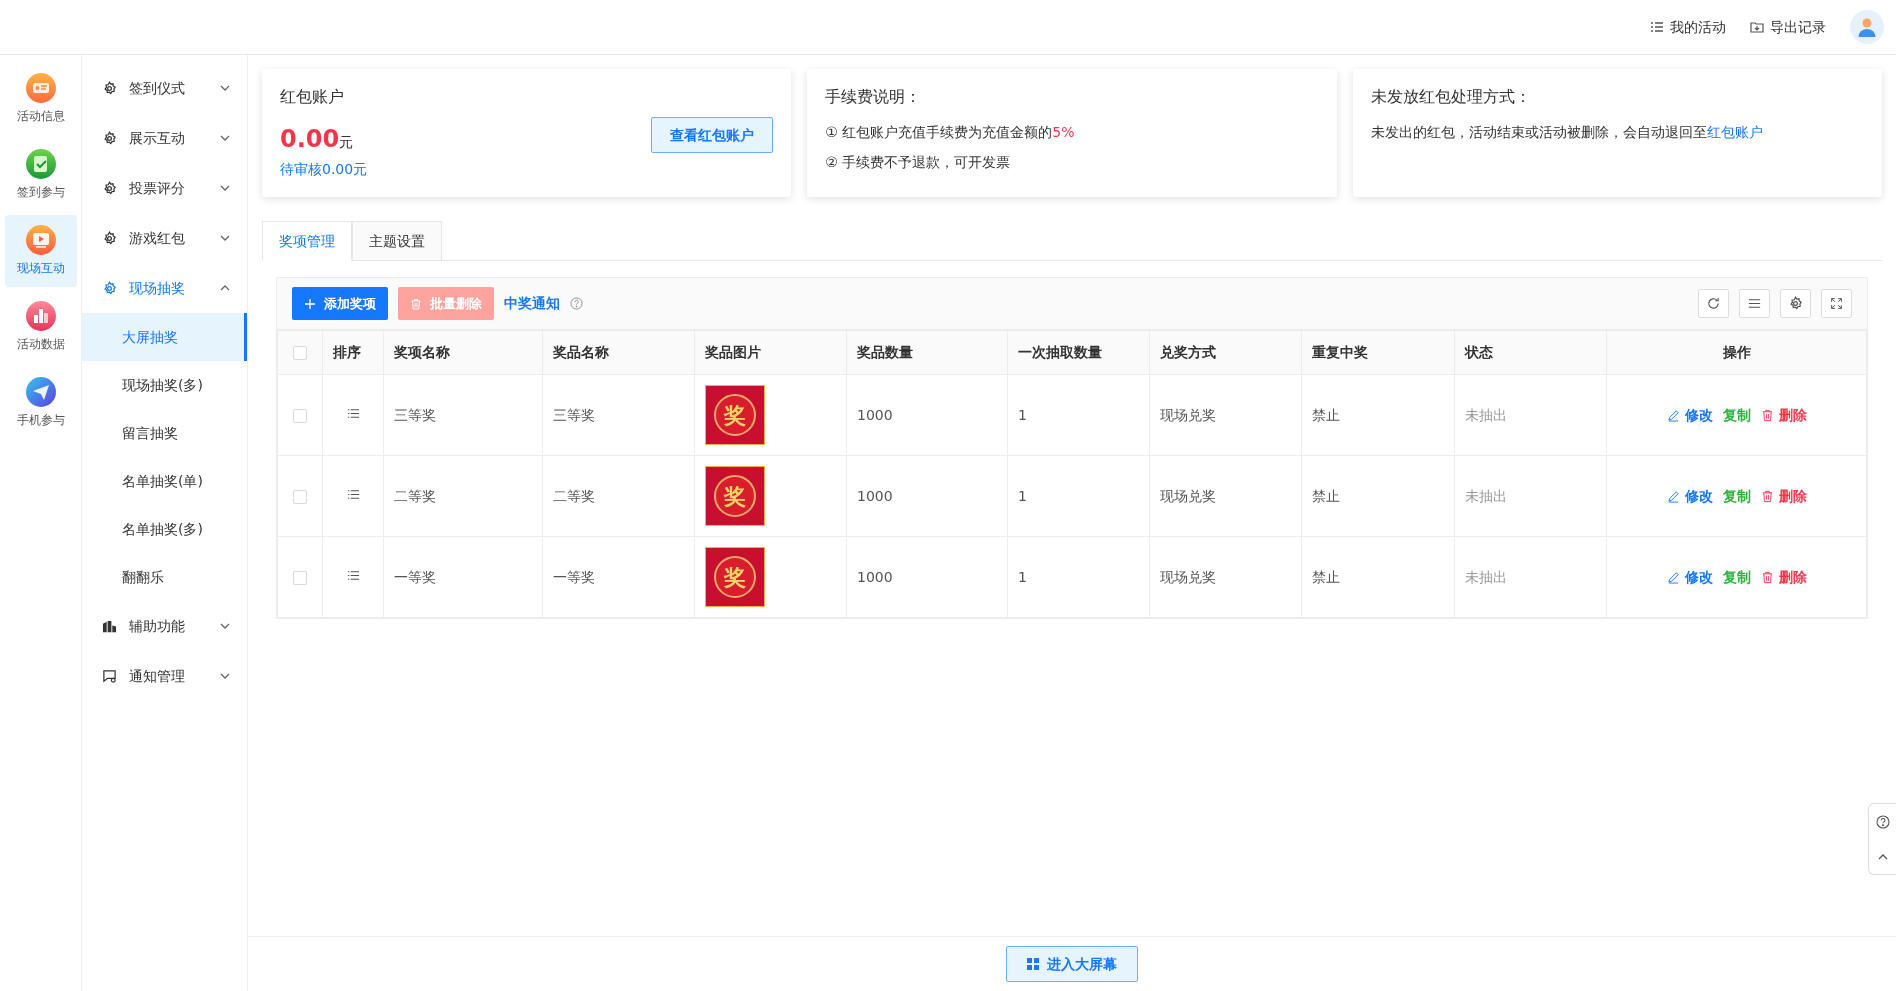  Describe the element at coordinates (1060, 352) in the screenshot. I see `column-header: 一次抽取数量` at that location.